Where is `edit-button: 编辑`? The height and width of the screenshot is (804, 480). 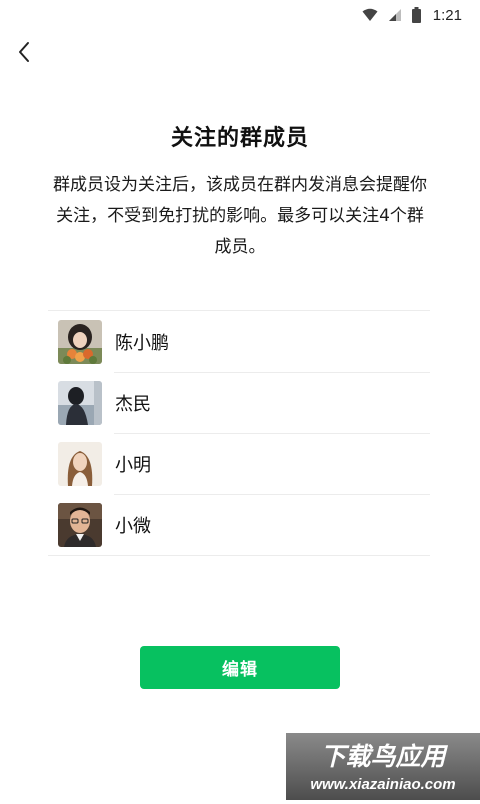
edit-button: 编辑 is located at coordinates (240, 667).